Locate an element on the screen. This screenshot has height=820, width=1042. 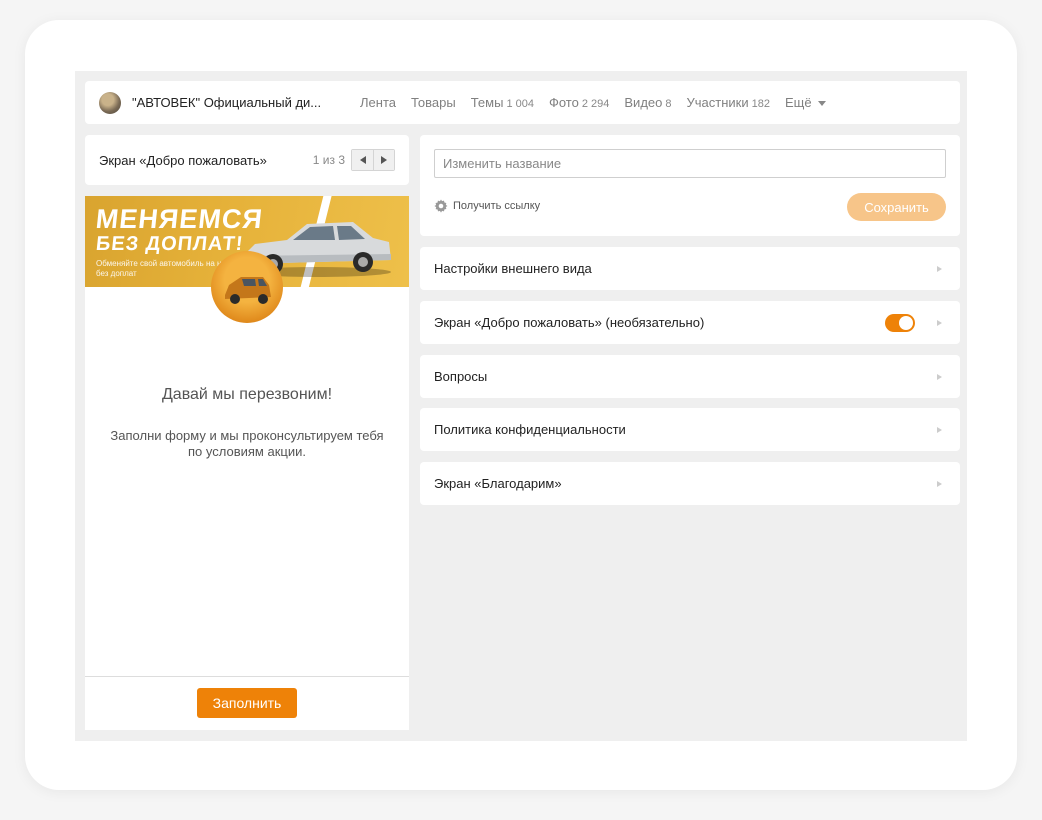
nav-item-photos: Фото 2 294 is located at coordinates (579, 102).